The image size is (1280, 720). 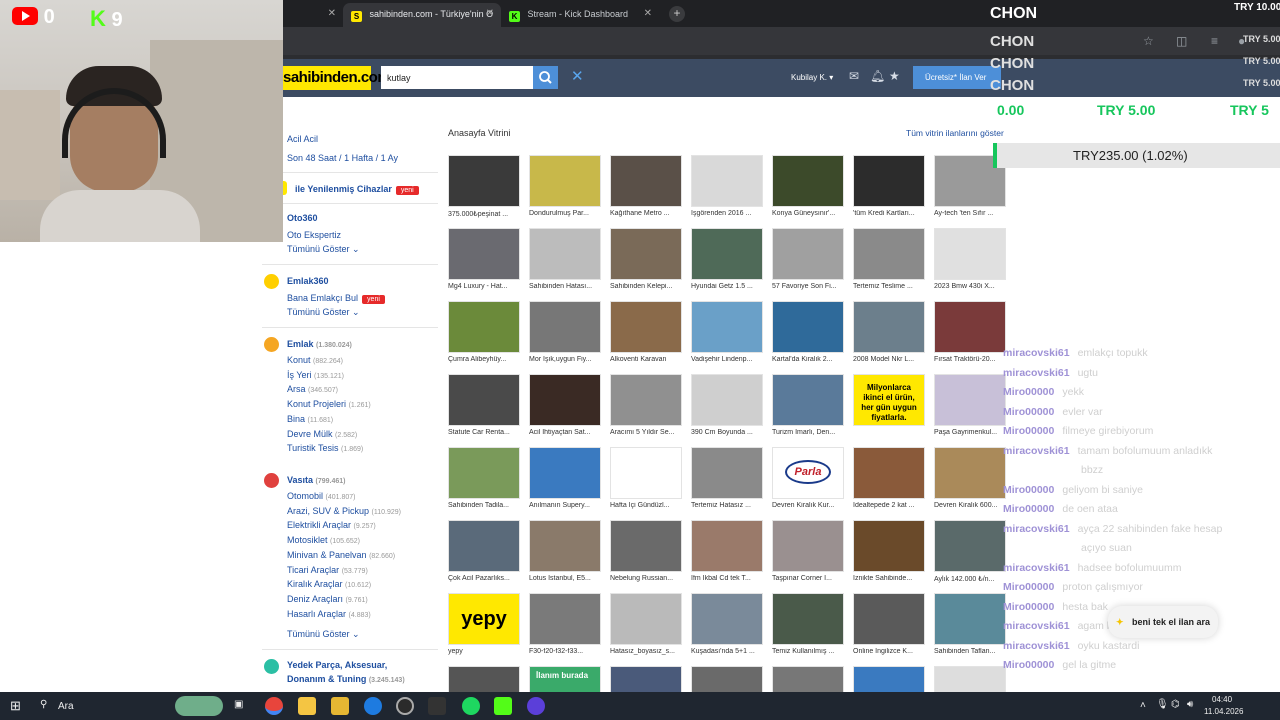 I want to click on menu-link-1m: 1 Ay, so click(x=389, y=158).